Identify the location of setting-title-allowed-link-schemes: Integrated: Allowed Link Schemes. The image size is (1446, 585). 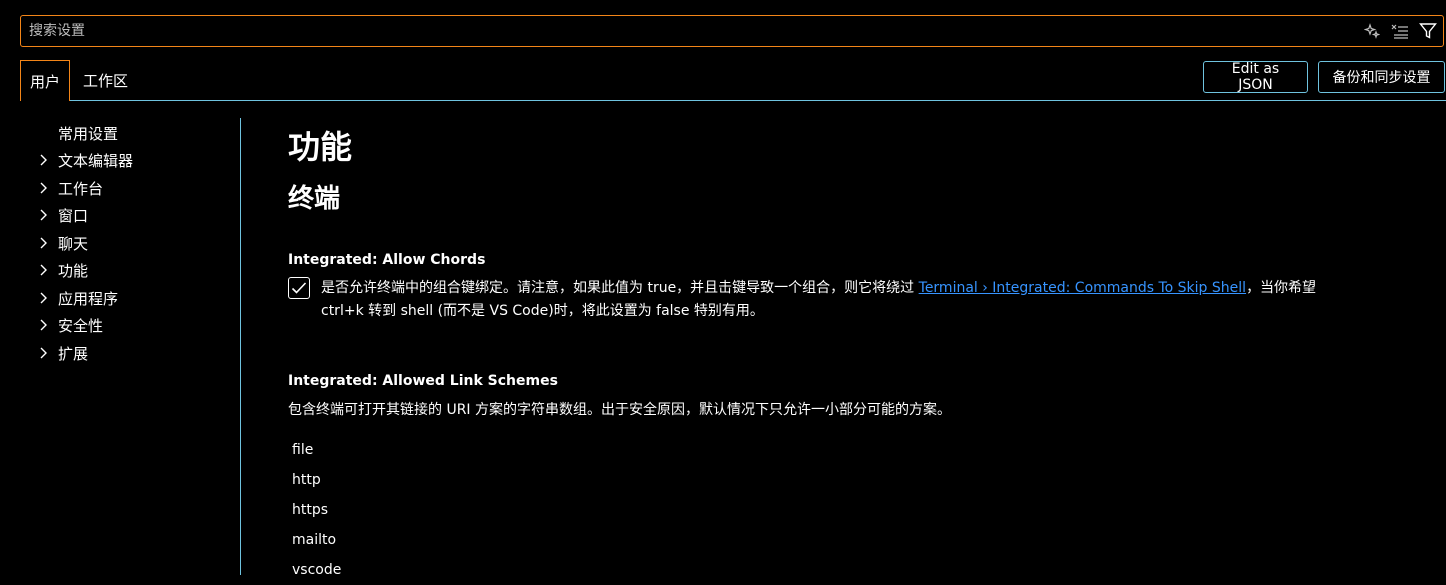
(423, 381).